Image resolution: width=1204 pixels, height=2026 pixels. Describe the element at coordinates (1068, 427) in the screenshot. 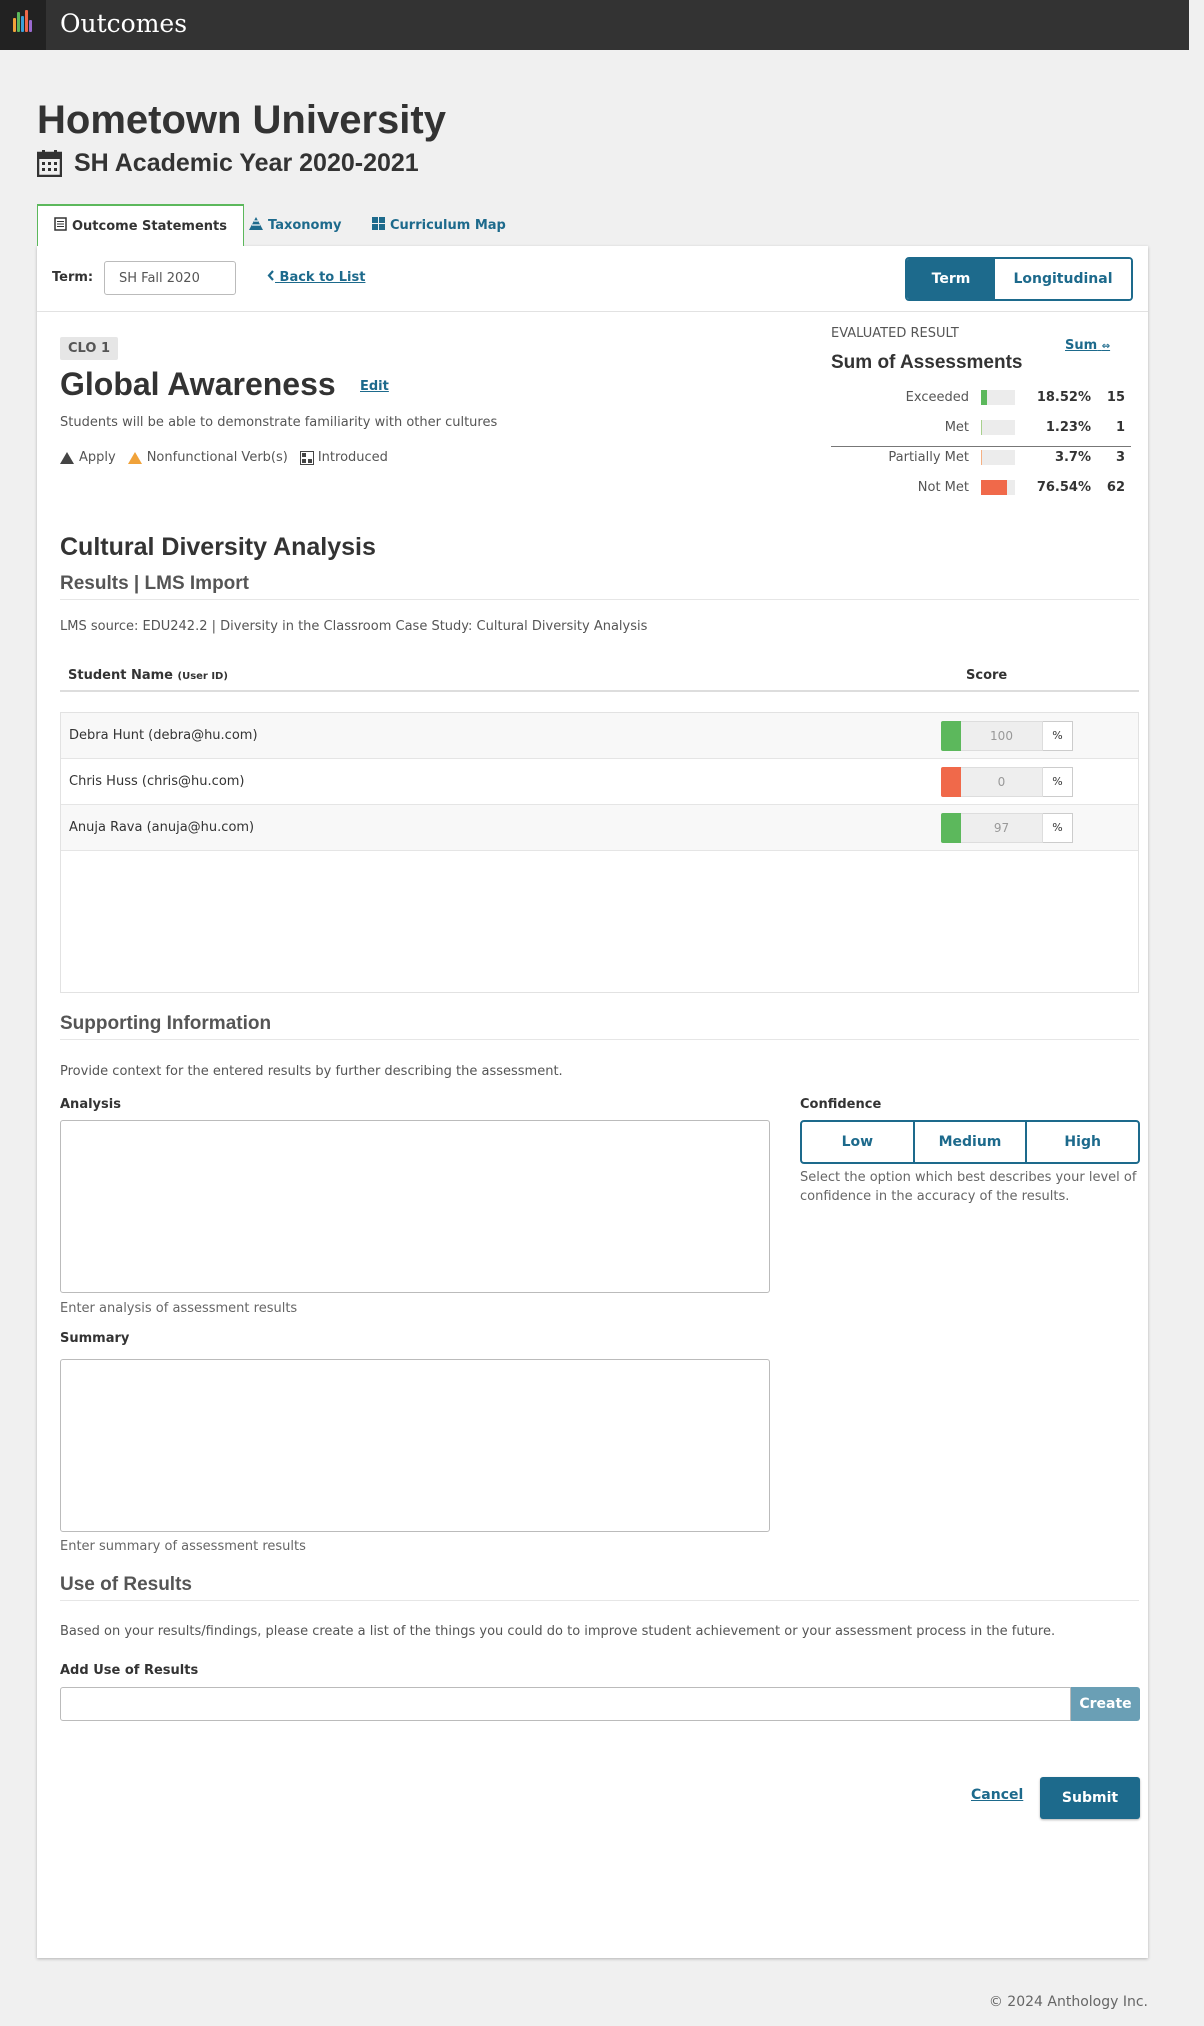

I see `result-percent: 1.23%` at that location.